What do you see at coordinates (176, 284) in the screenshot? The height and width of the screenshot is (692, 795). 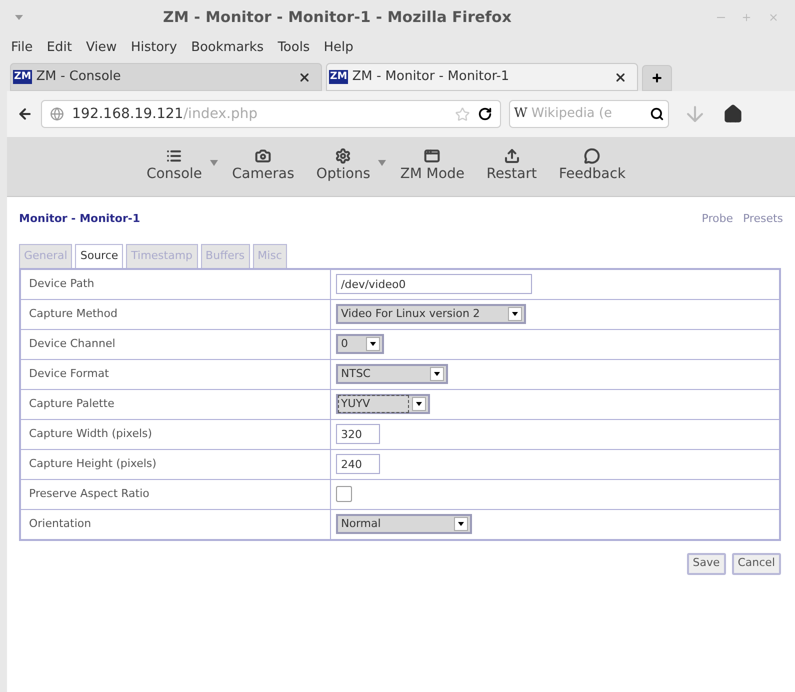 I see `field-label: Device Path` at bounding box center [176, 284].